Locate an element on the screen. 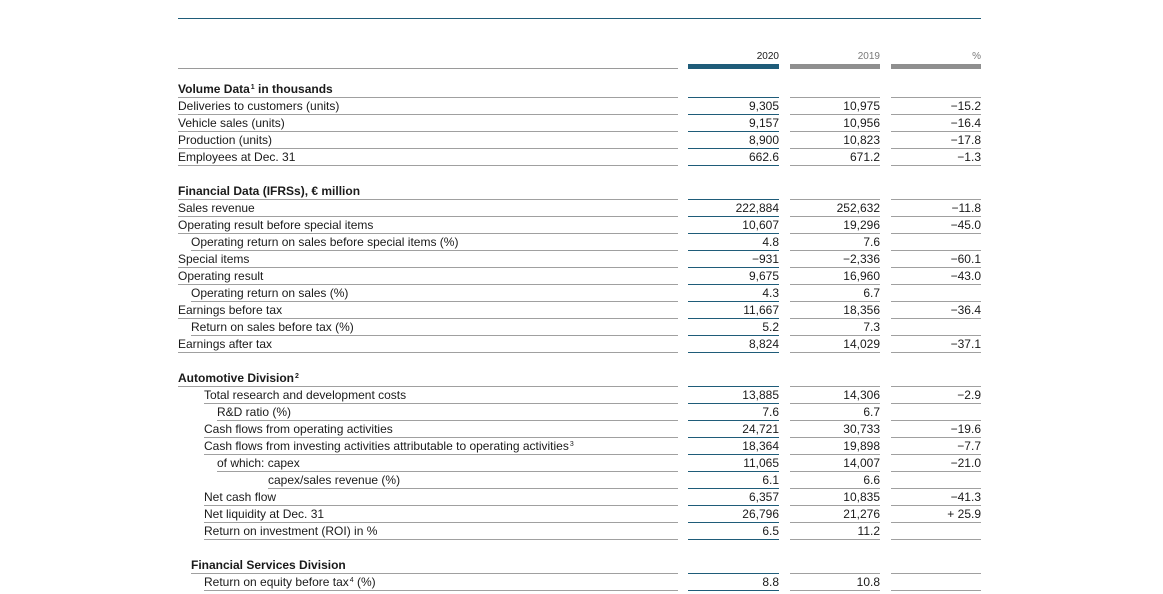 The width and height of the screenshot is (1163, 594). cell-2019: 7.3 is located at coordinates (835, 327).